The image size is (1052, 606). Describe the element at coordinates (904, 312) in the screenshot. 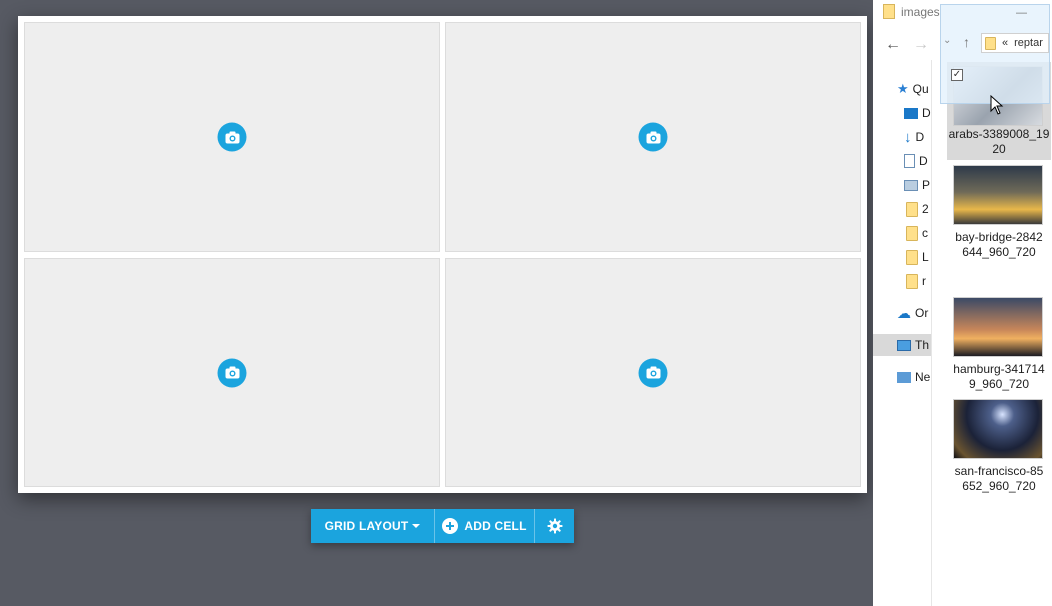

I see `onedrive-icon: ☁` at that location.